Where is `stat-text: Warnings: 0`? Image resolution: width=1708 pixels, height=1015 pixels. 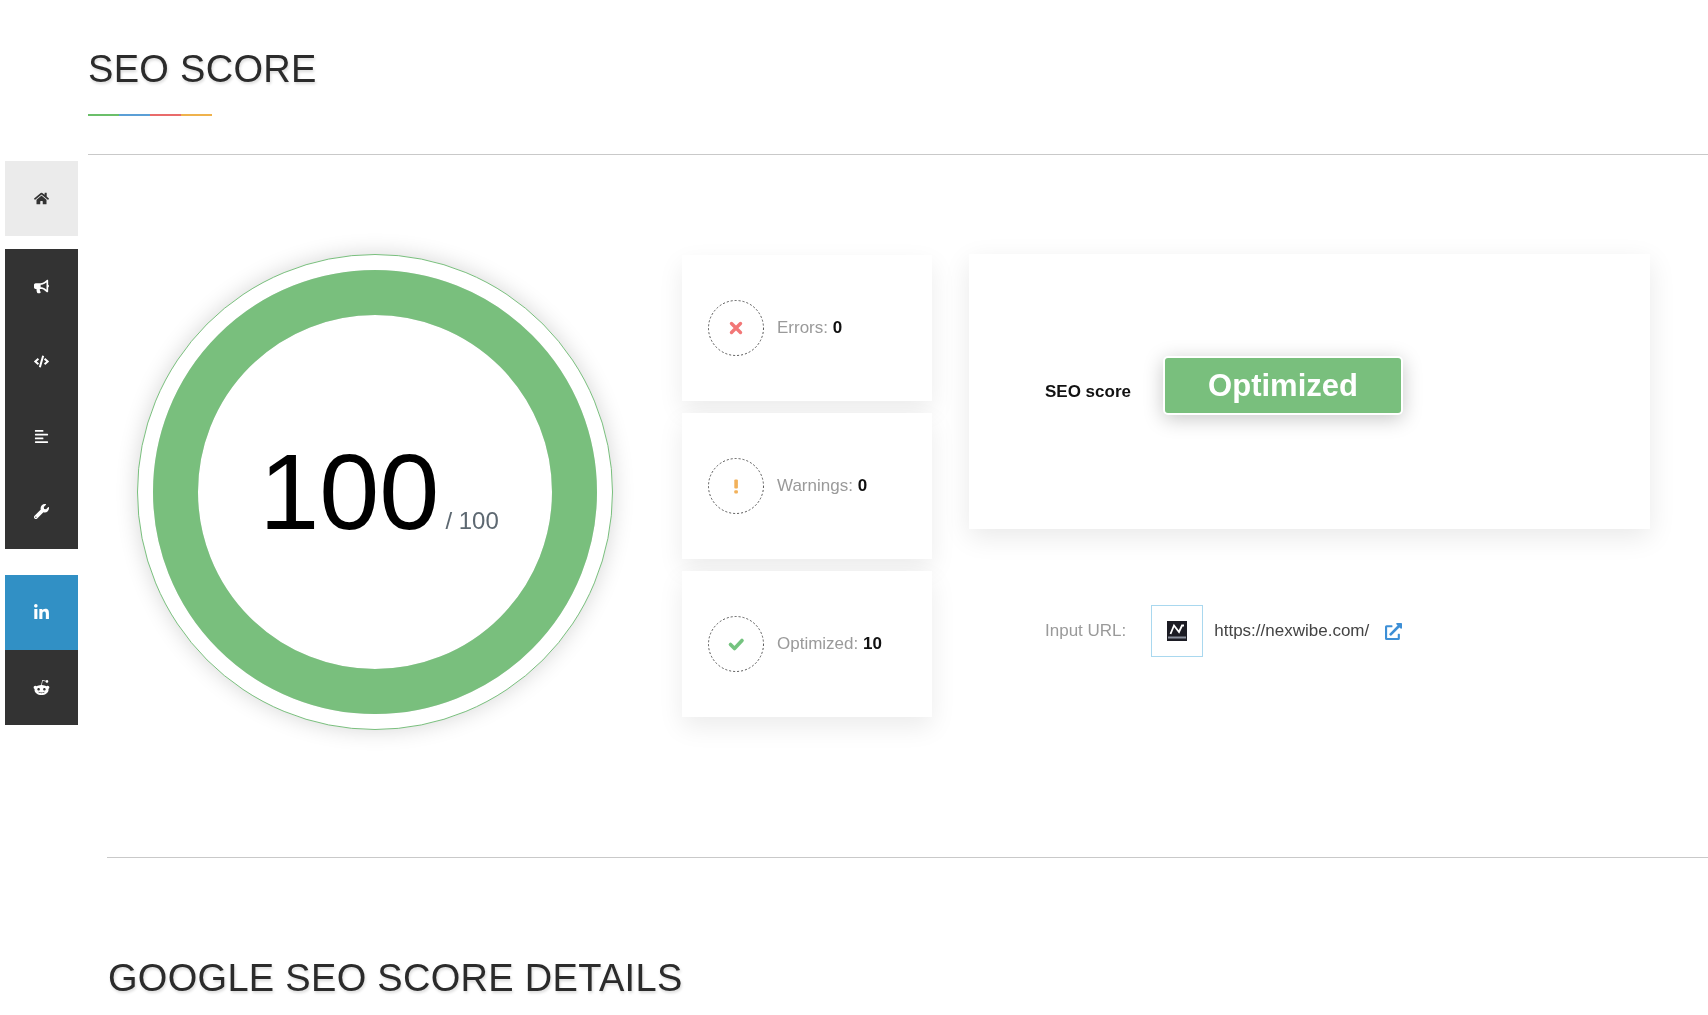
stat-text: Warnings: 0 is located at coordinates (822, 486).